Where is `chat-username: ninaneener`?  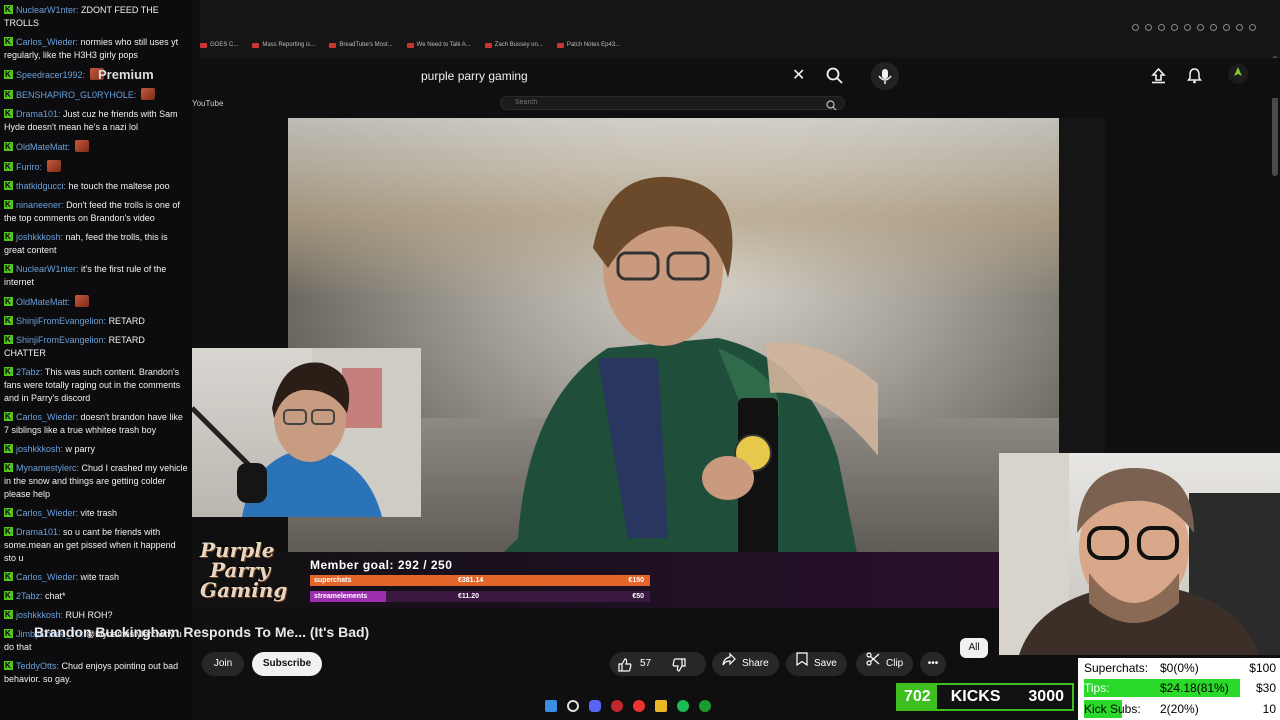
chat-username: ninaneener is located at coordinates (38, 205).